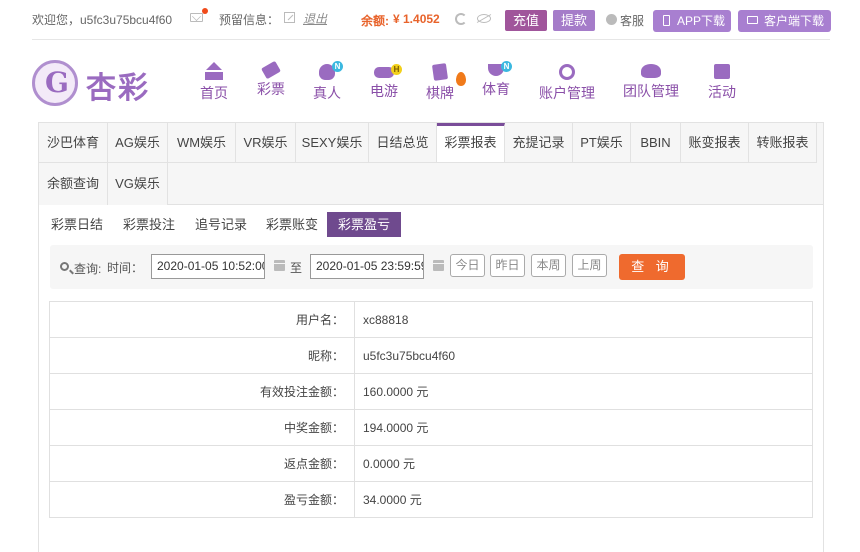  Describe the element at coordinates (484, 18) in the screenshot. I see `hide-balance-icon` at that location.